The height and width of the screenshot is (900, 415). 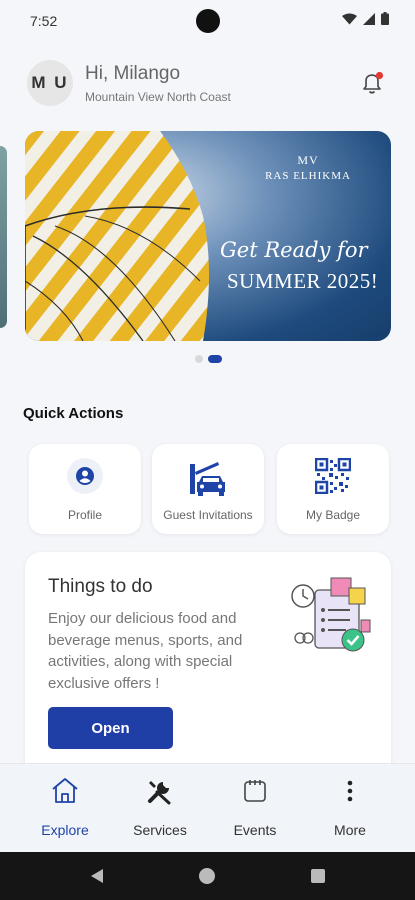 What do you see at coordinates (199, 359) in the screenshot?
I see `carousel-dot` at bounding box center [199, 359].